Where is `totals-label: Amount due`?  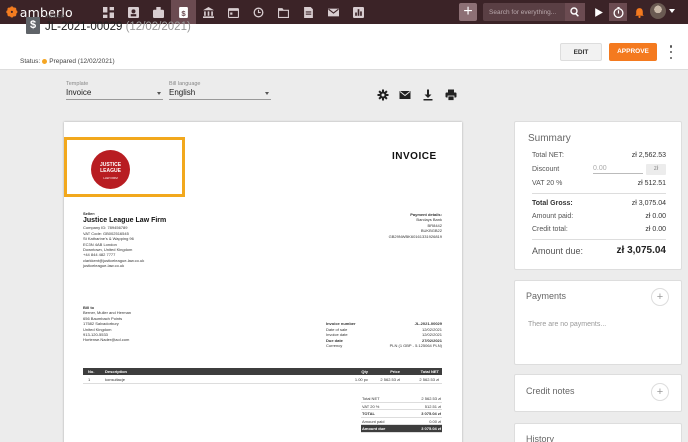
totals-label: Amount due is located at coordinates (374, 428).